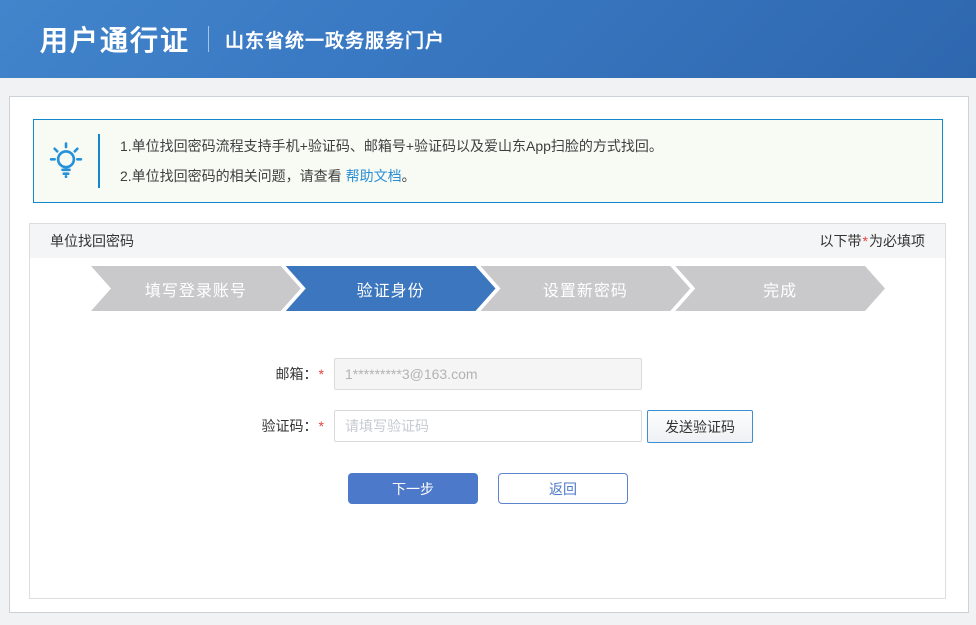  What do you see at coordinates (586, 288) in the screenshot?
I see `step-set-new-password: 设置新密码` at bounding box center [586, 288].